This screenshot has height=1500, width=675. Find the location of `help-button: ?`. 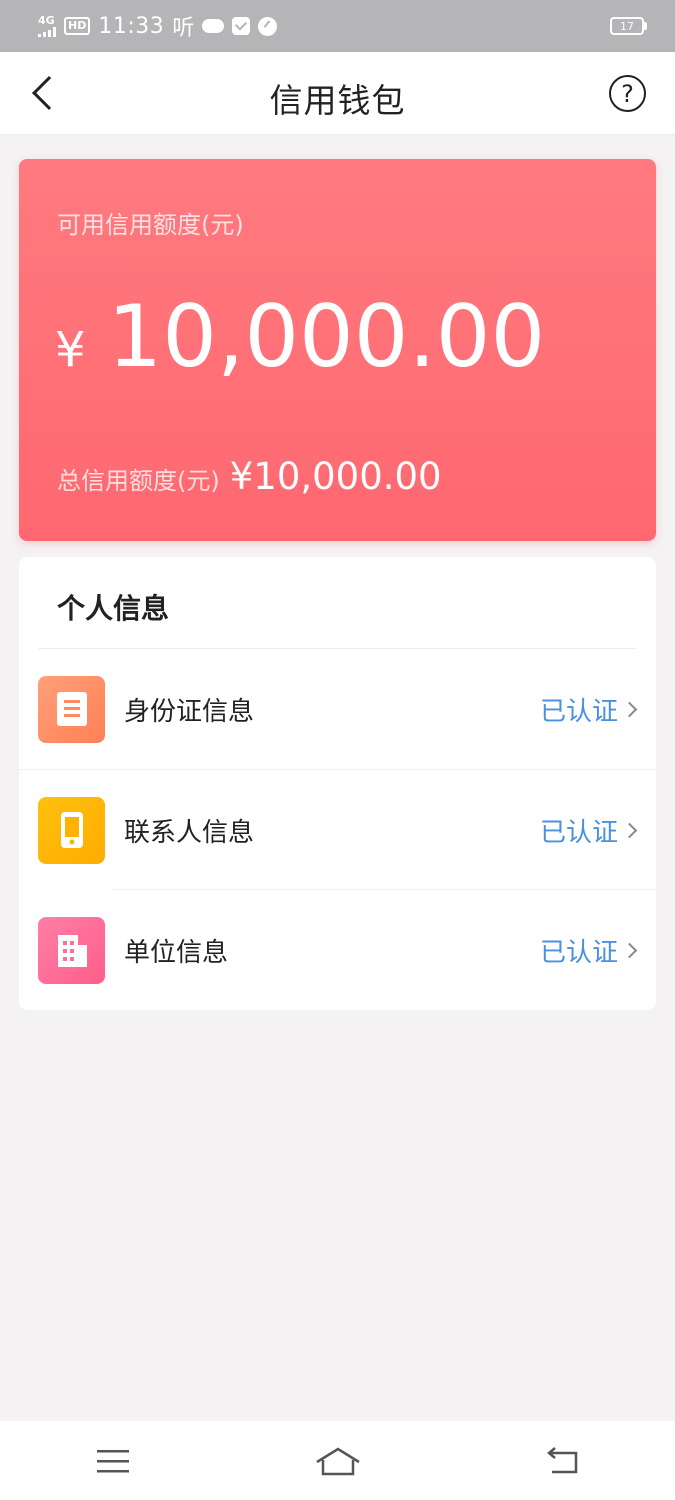

help-button: ? is located at coordinates (627, 93).